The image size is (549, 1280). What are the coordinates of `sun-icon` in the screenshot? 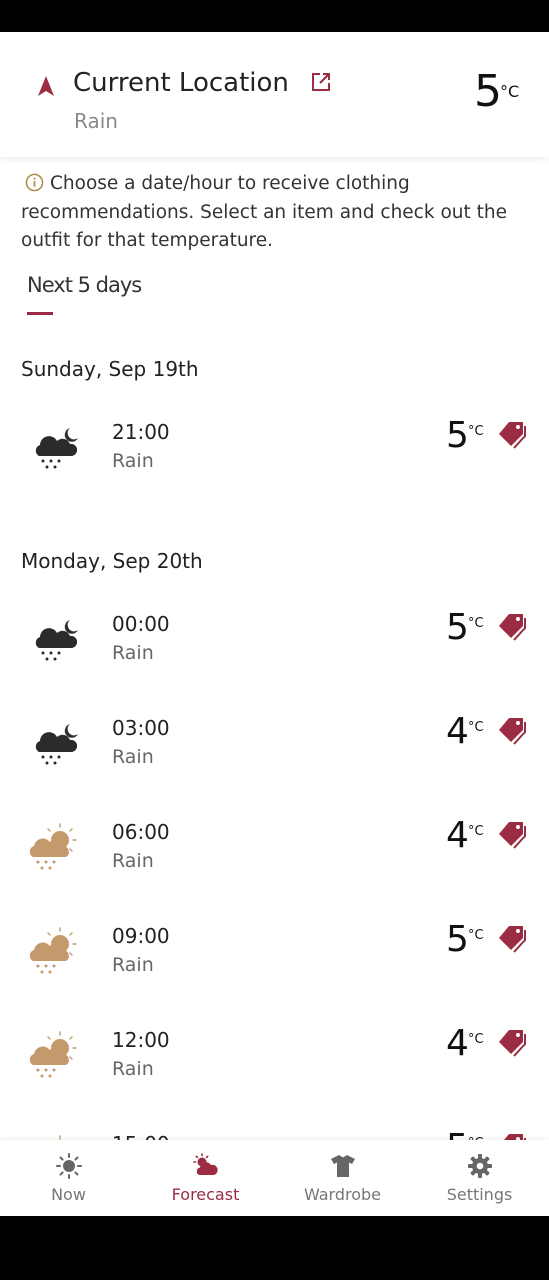 It's located at (68, 1166).